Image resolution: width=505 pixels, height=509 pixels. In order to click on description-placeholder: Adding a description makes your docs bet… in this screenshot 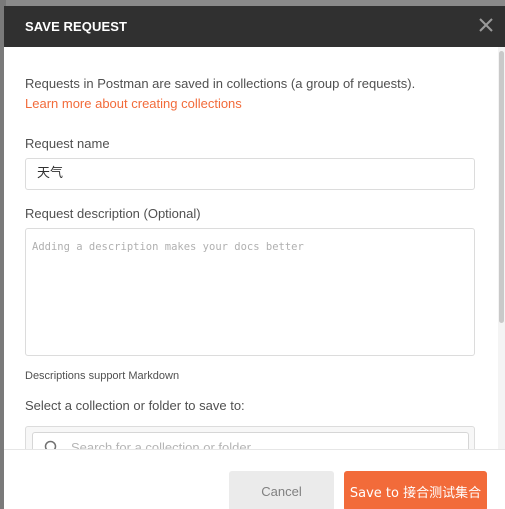, I will do `click(168, 247)`.